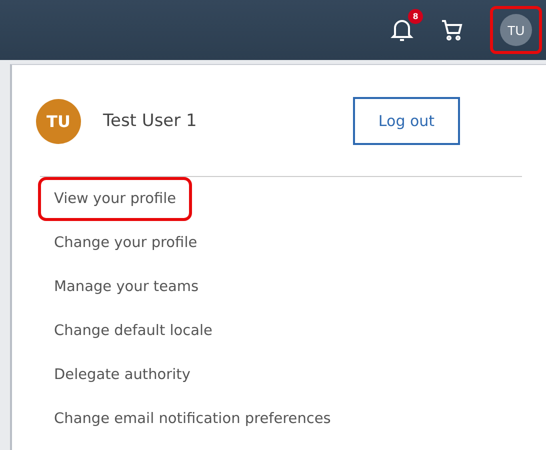 The image size is (546, 450). What do you see at coordinates (58, 121) in the screenshot?
I see `user-avatar: TU` at bounding box center [58, 121].